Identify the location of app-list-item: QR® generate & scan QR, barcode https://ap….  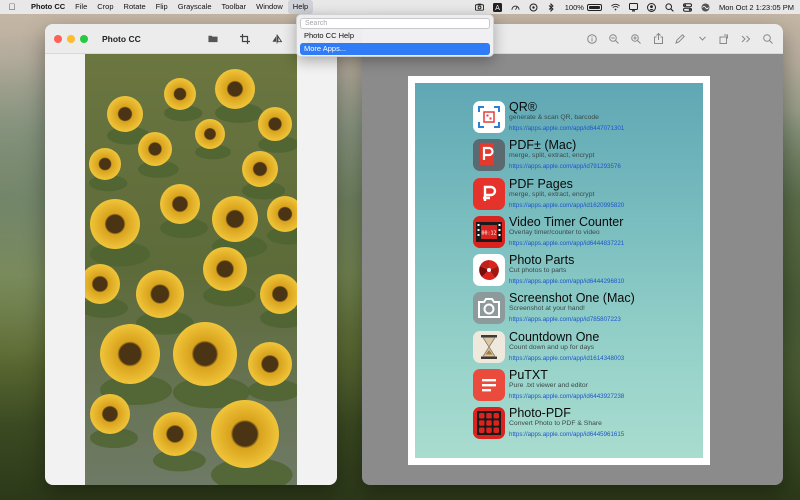
(588, 120).